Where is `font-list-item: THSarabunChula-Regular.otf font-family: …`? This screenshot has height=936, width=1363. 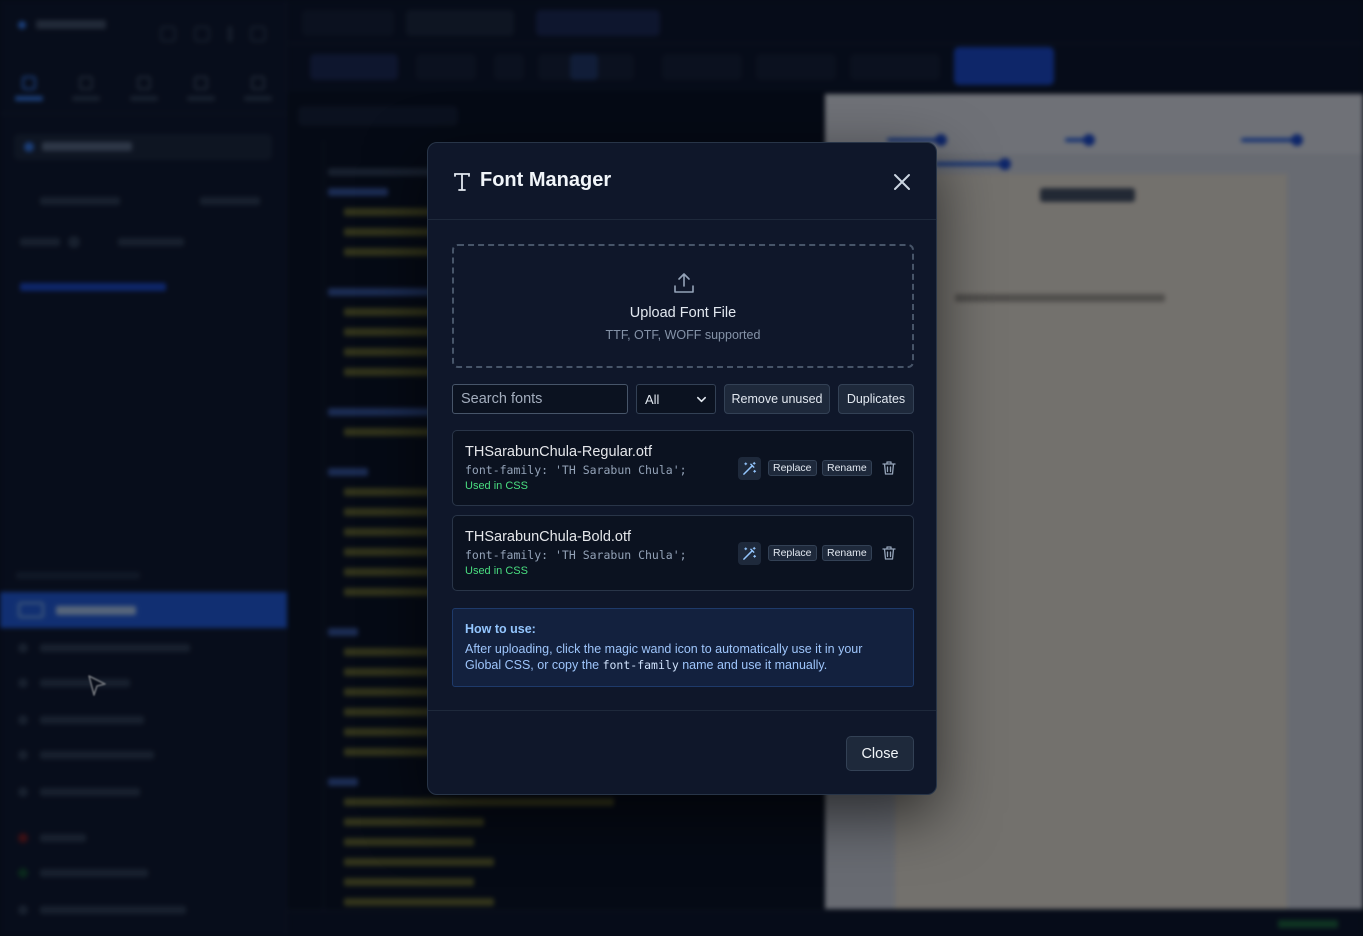 font-list-item: THSarabunChula-Regular.otf font-family: … is located at coordinates (683, 468).